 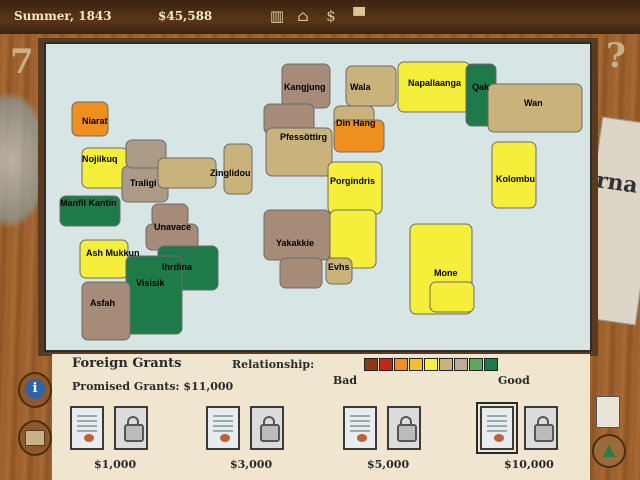 What do you see at coordinates (102, 303) in the screenshot?
I see `region-label: Asfah` at bounding box center [102, 303].